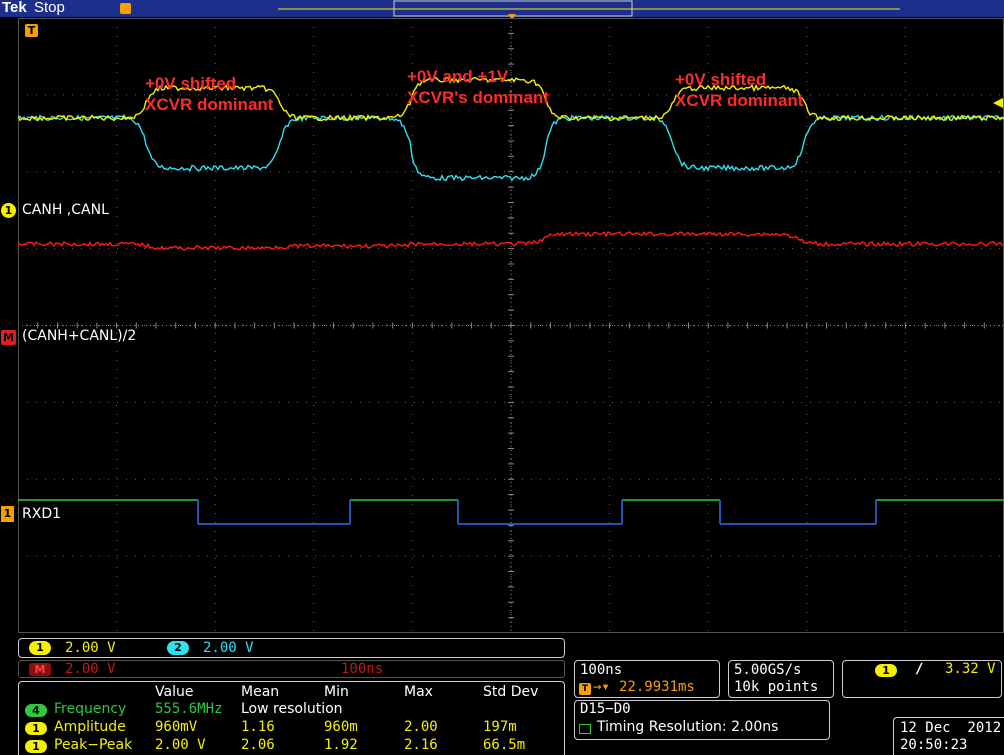  I want to click on trigger-position-value: 22.9931ms, so click(657, 687).